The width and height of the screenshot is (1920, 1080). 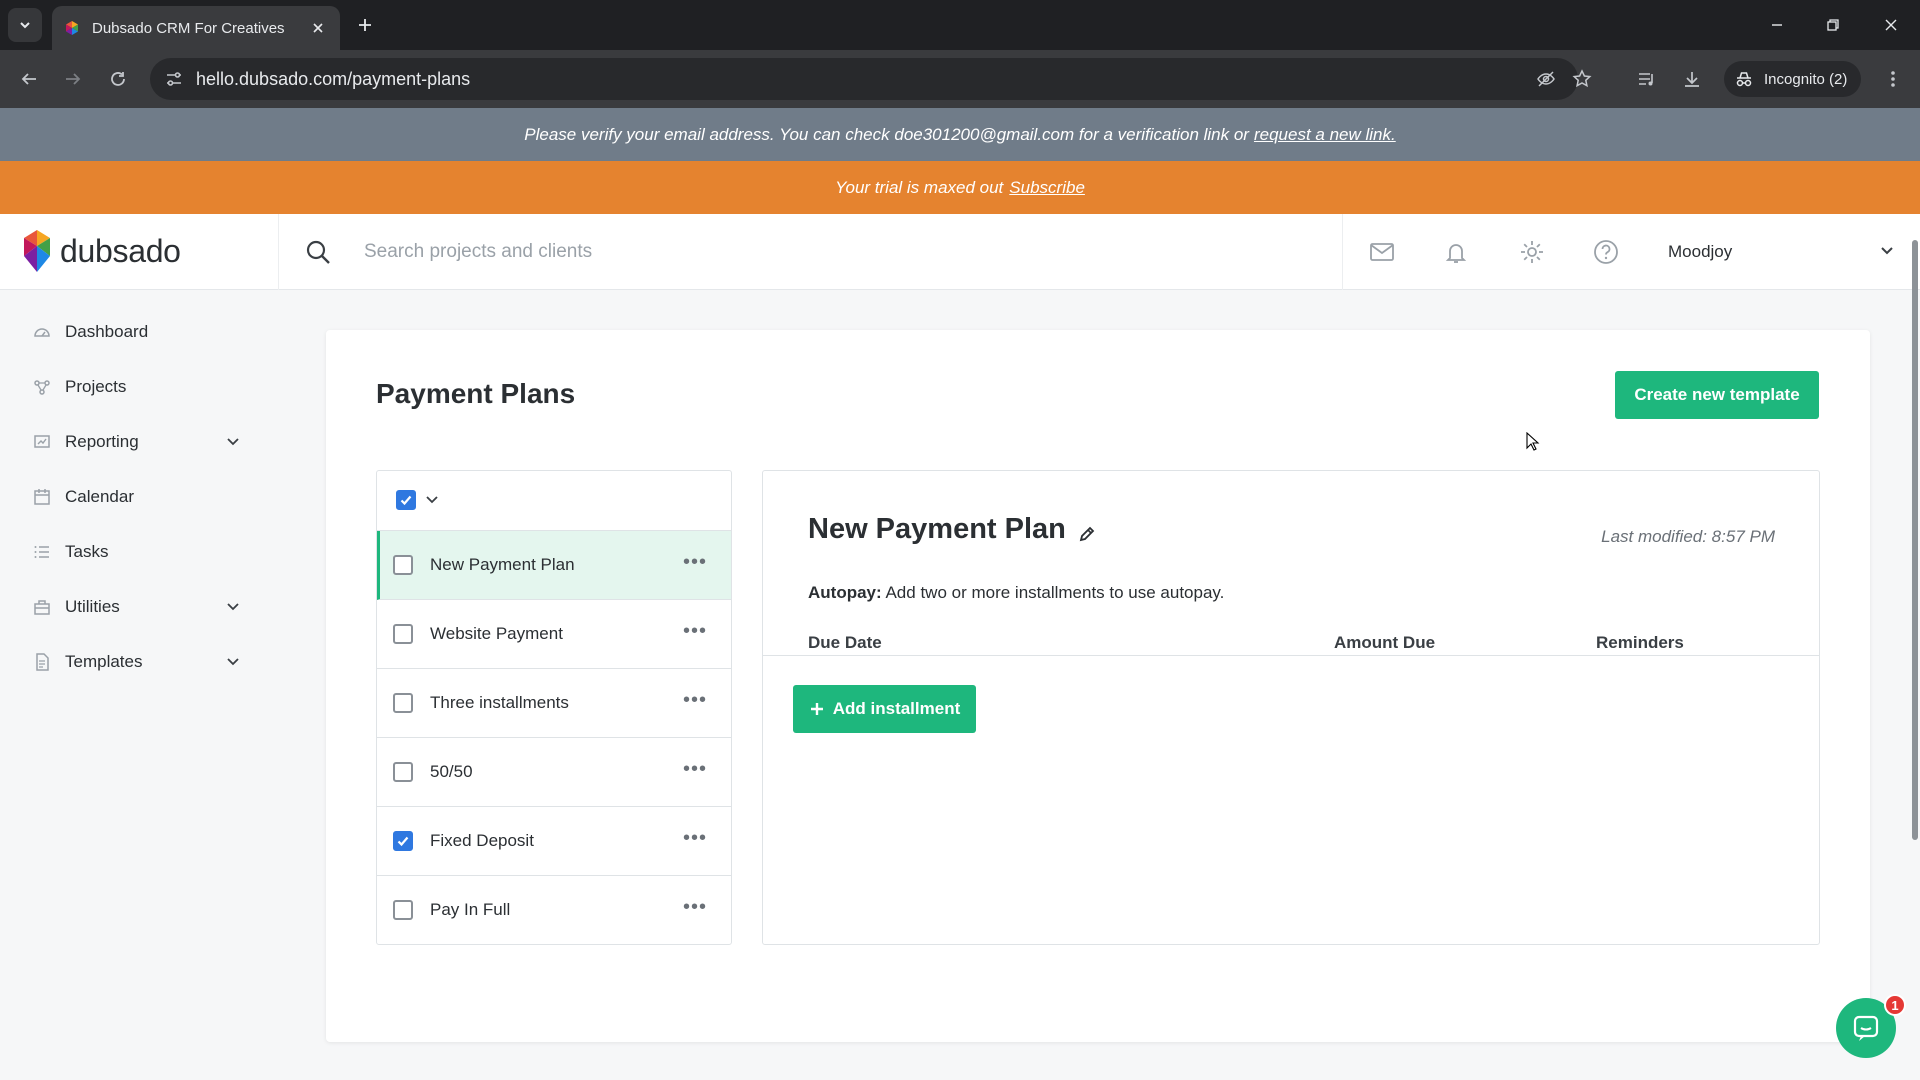 I want to click on sidebar-item-label: Dashboard, so click(x=107, y=331).